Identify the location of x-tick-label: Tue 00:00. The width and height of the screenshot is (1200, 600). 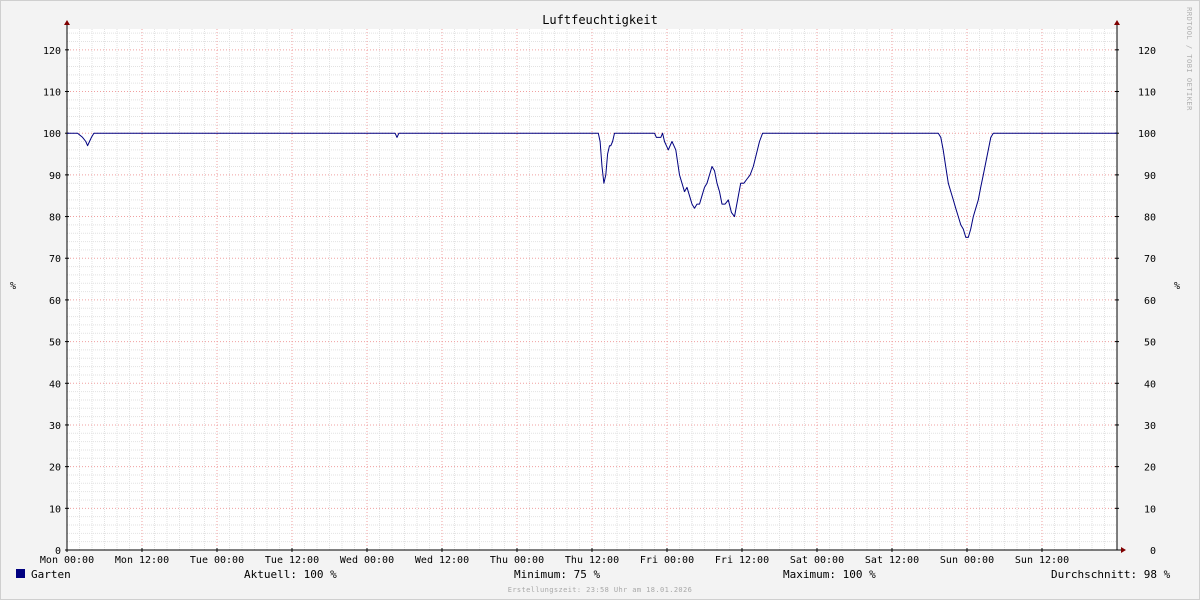
(217, 560).